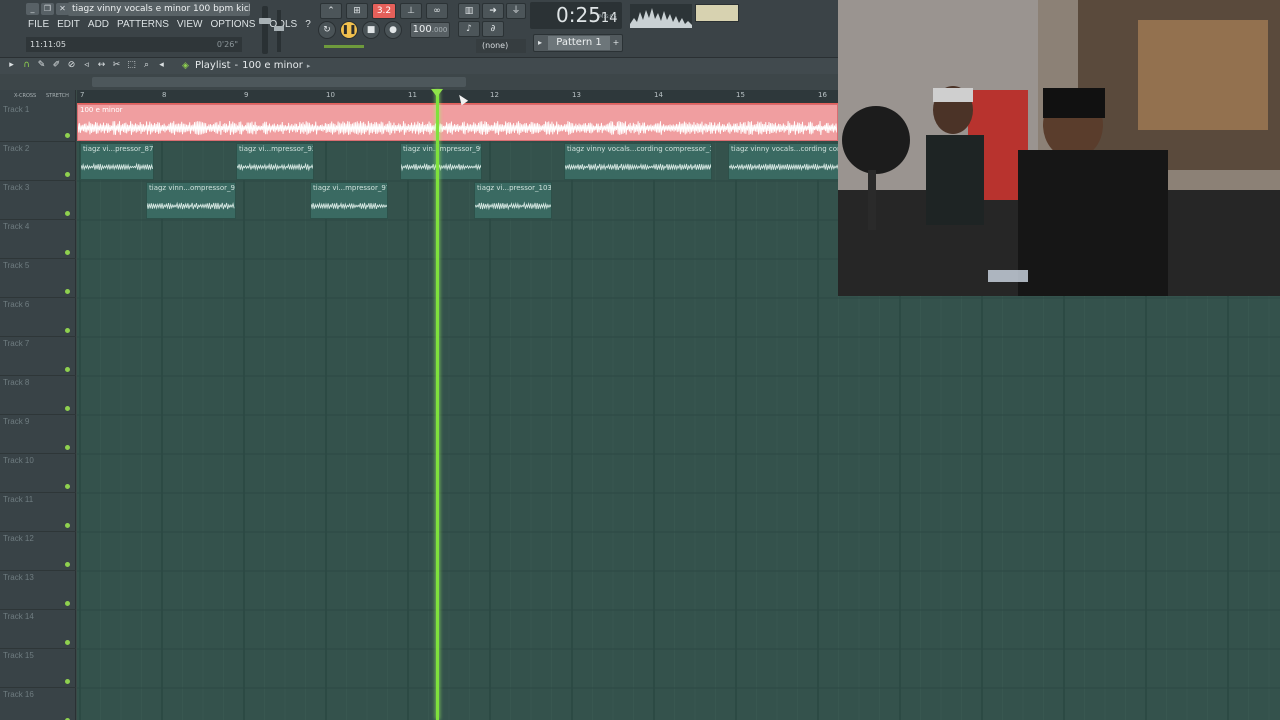 Image resolution: width=1280 pixels, height=720 pixels. Describe the element at coordinates (143, 25) in the screenshot. I see `menu-patterns: PATTERNS` at that location.